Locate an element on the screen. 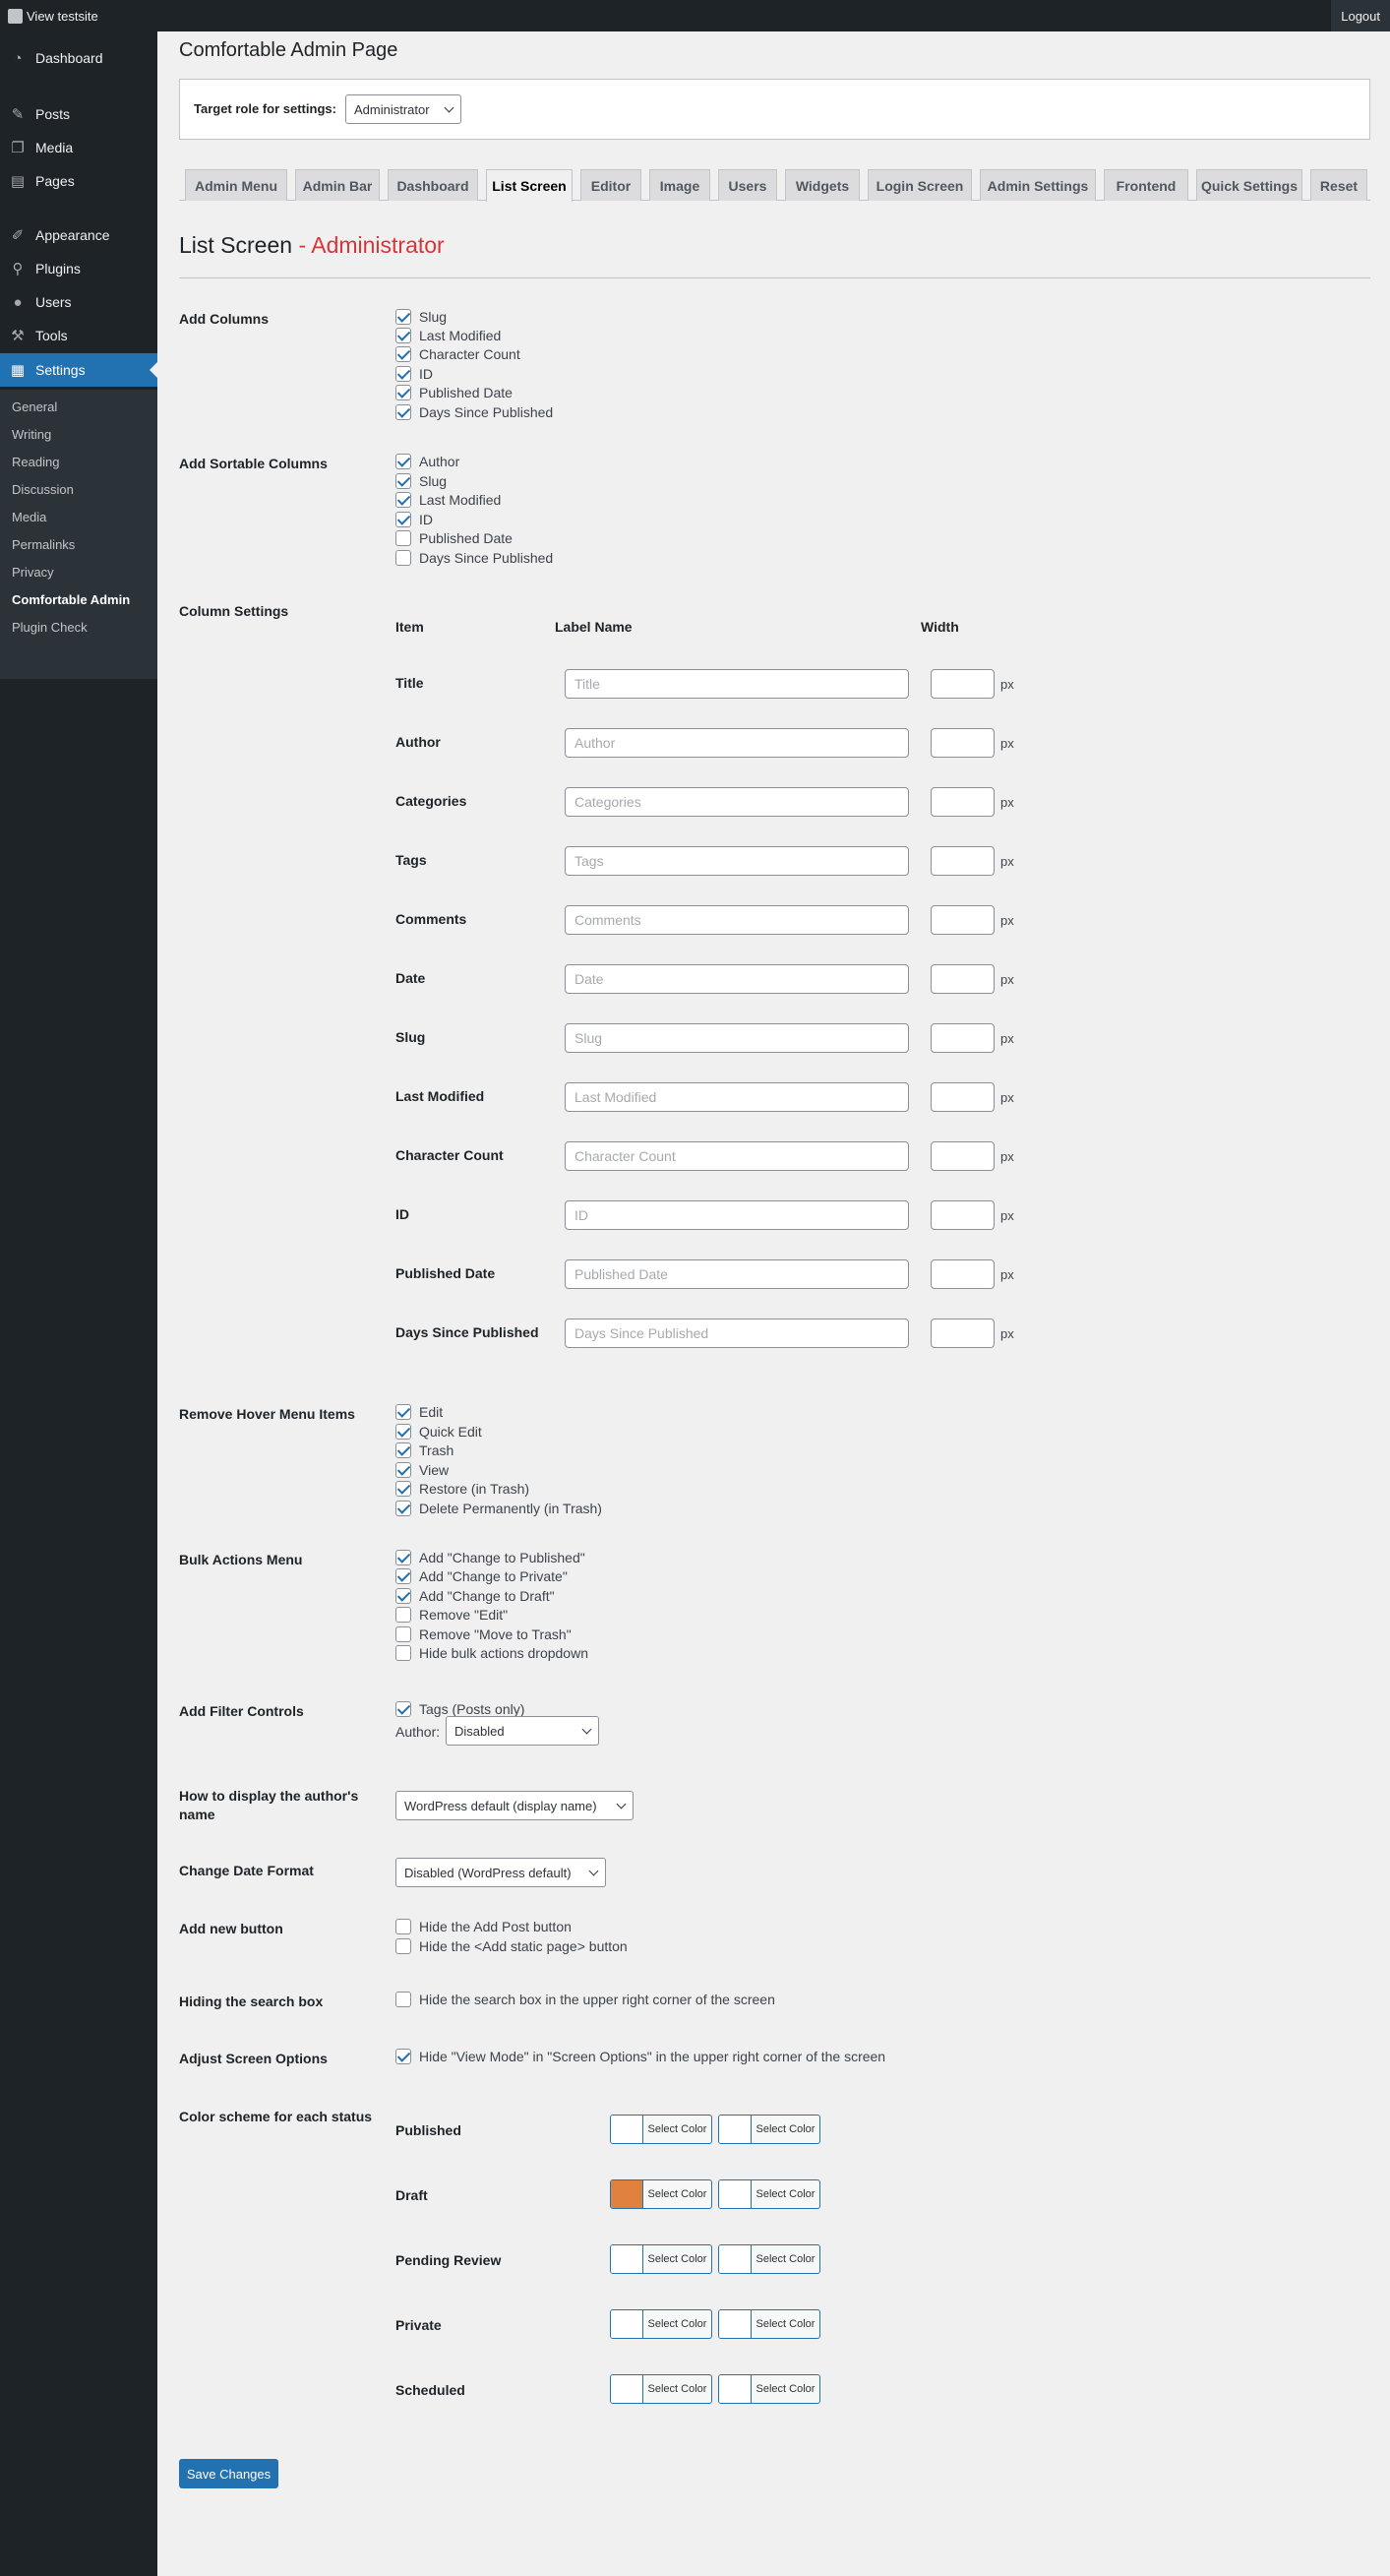 The image size is (1390, 2576). sidebar-item-users: ● Users is located at coordinates (78, 302).